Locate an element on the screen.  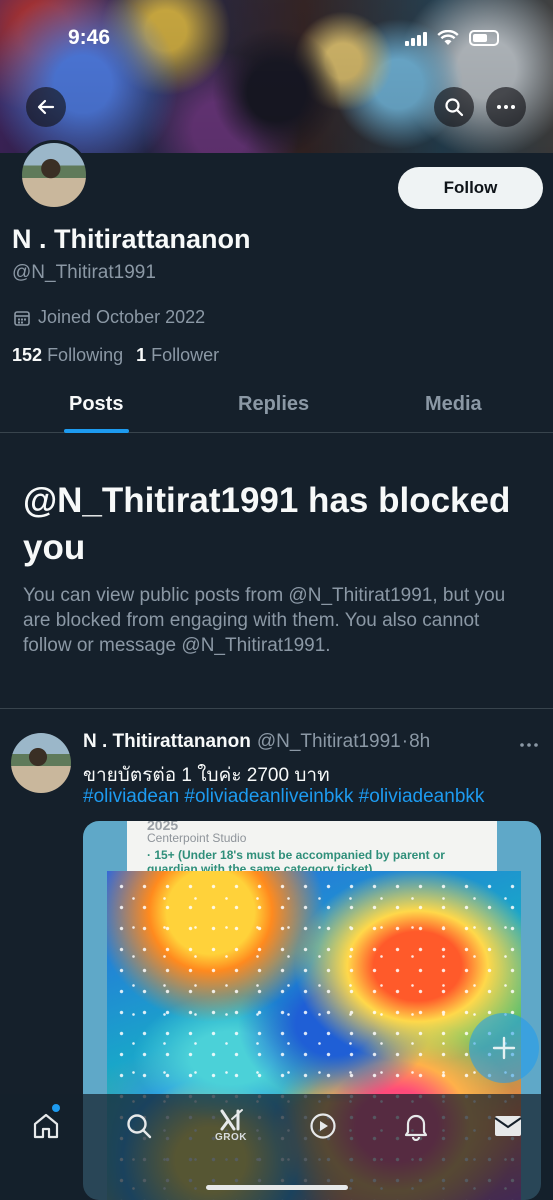
home-indicator is located at coordinates (277, 1187).